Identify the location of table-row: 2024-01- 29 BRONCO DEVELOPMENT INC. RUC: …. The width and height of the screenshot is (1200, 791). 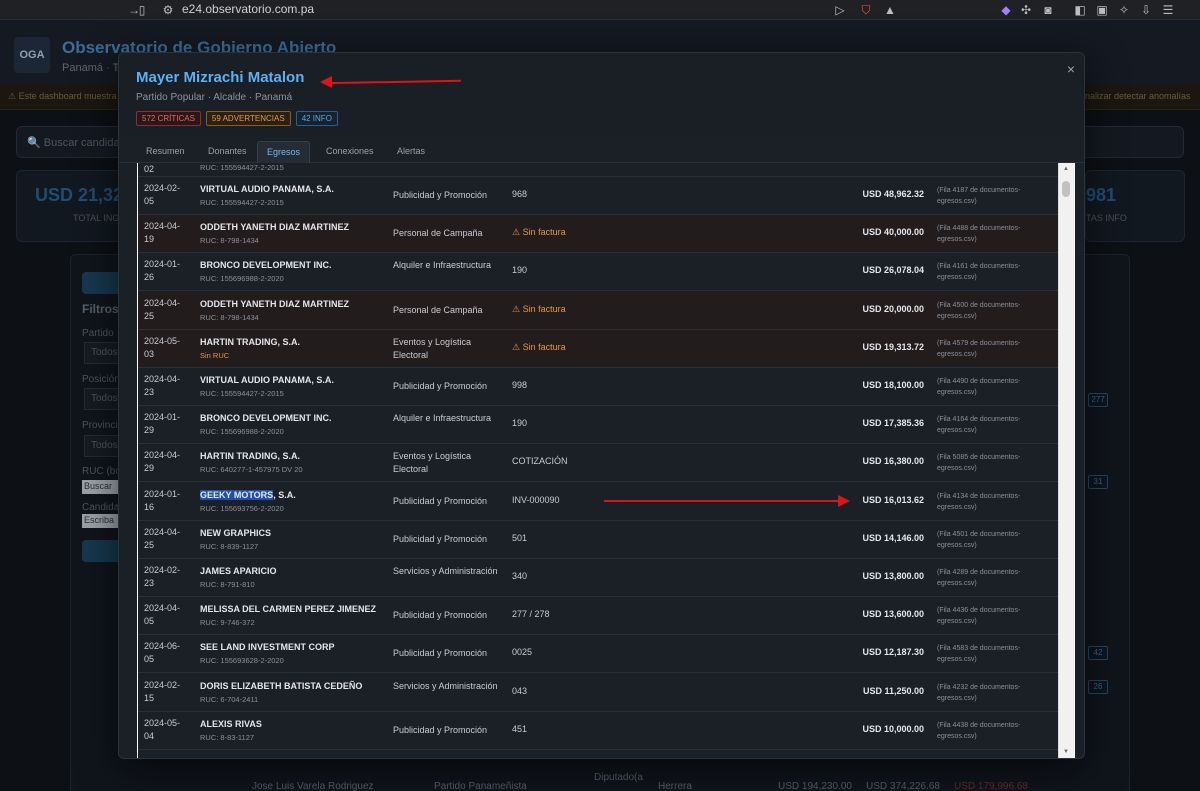
(598, 425).